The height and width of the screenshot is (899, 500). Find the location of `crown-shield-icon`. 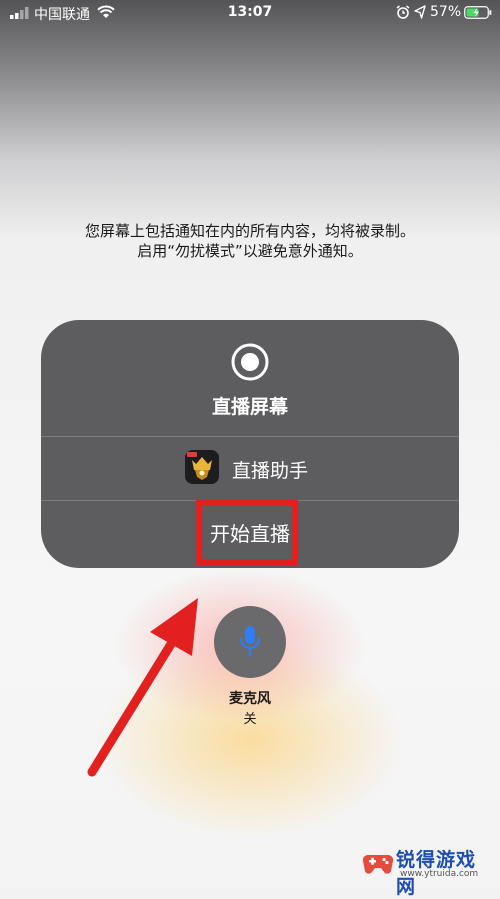

crown-shield-icon is located at coordinates (202, 467).